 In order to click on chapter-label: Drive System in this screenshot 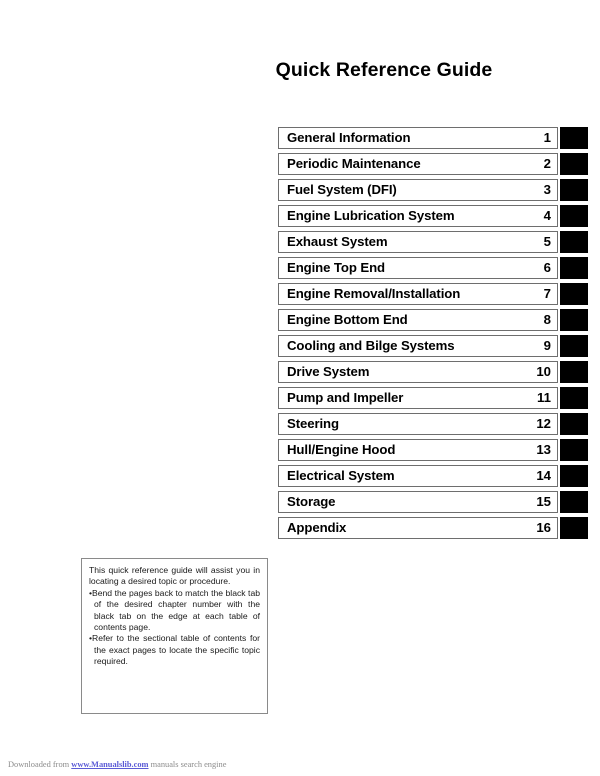, I will do `click(328, 372)`.